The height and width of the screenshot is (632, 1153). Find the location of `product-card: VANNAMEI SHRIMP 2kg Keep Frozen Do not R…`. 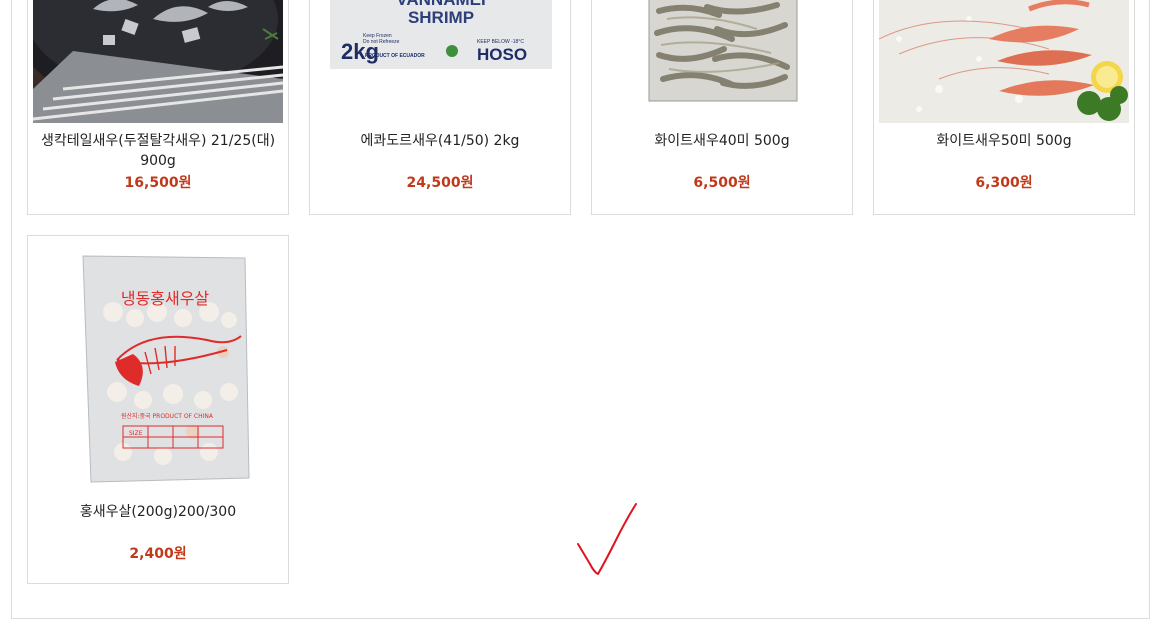

product-card: VANNAMEI SHRIMP 2kg Keep Frozen Do not R… is located at coordinates (440, 107).